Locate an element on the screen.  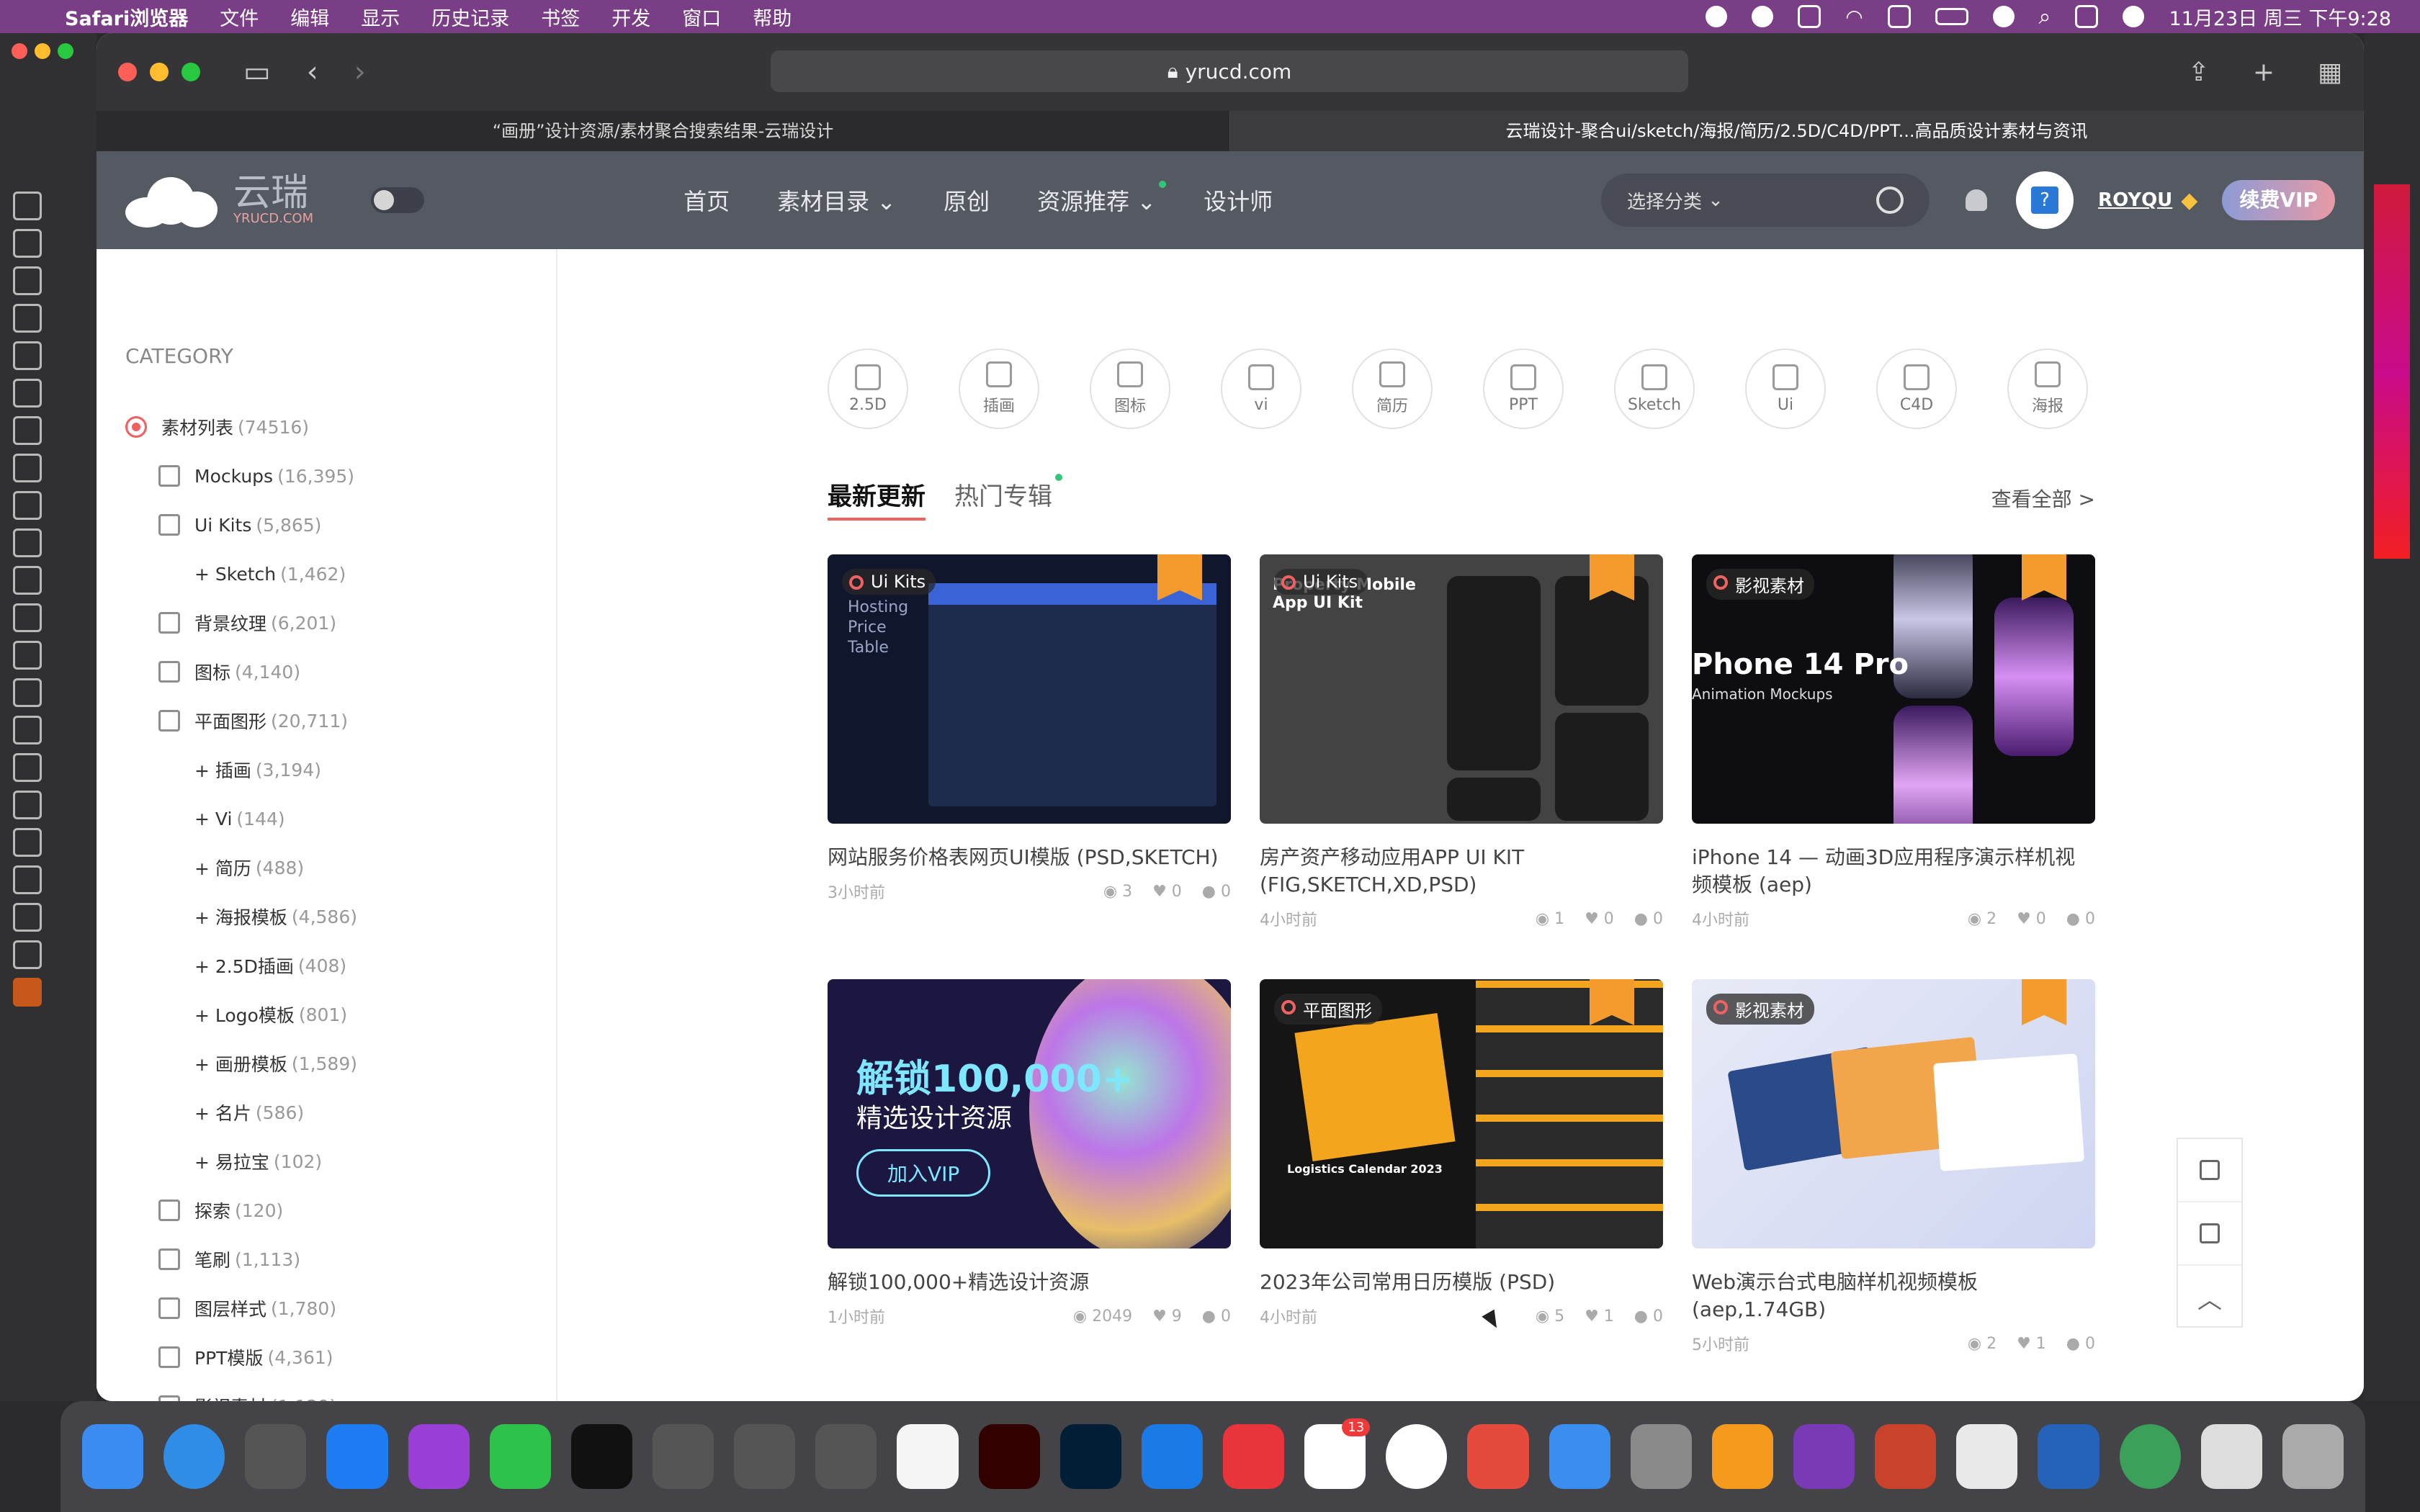
tab-latest: 最新更新 is located at coordinates (877, 499).